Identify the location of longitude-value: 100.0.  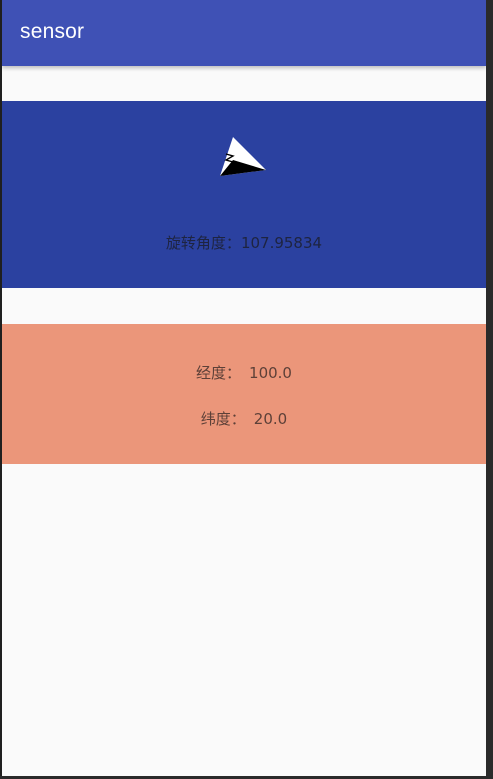
(270, 373).